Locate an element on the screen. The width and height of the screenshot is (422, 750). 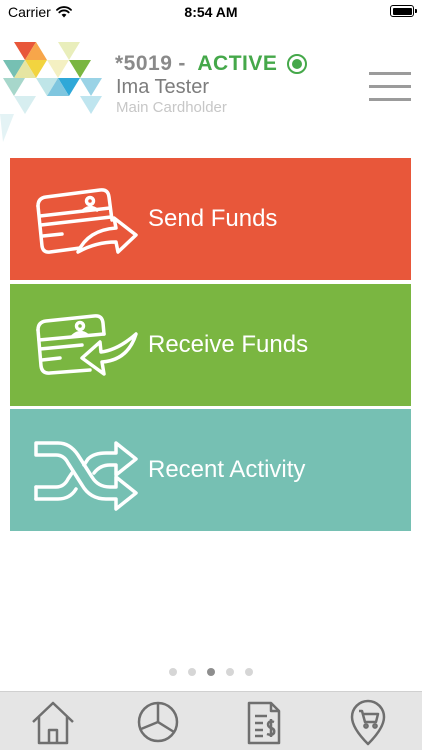
recent-activity-label: Recent Activity is located at coordinates (227, 469).